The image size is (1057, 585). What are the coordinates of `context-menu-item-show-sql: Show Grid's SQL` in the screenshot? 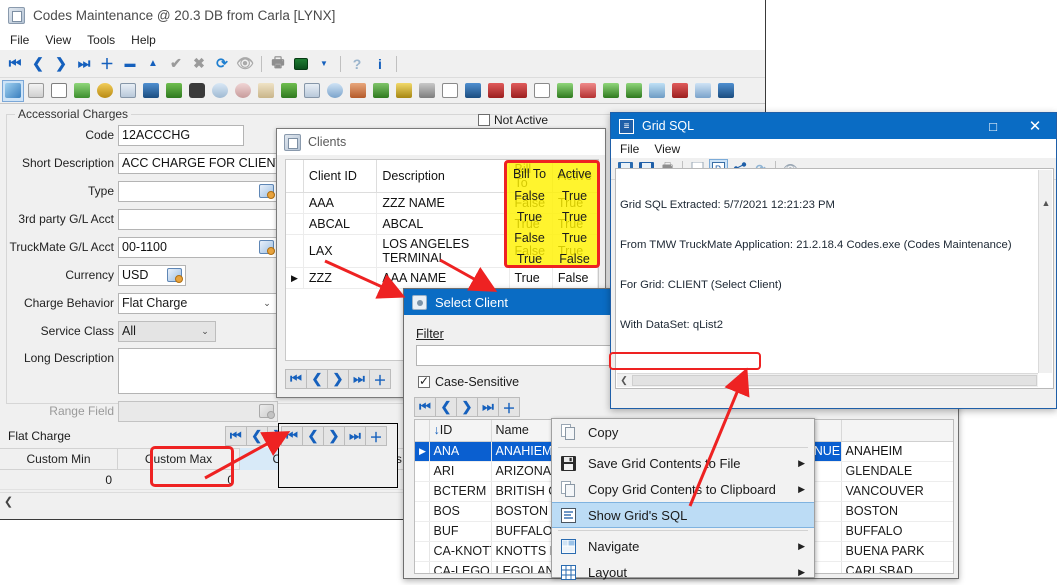 It's located at (683, 515).